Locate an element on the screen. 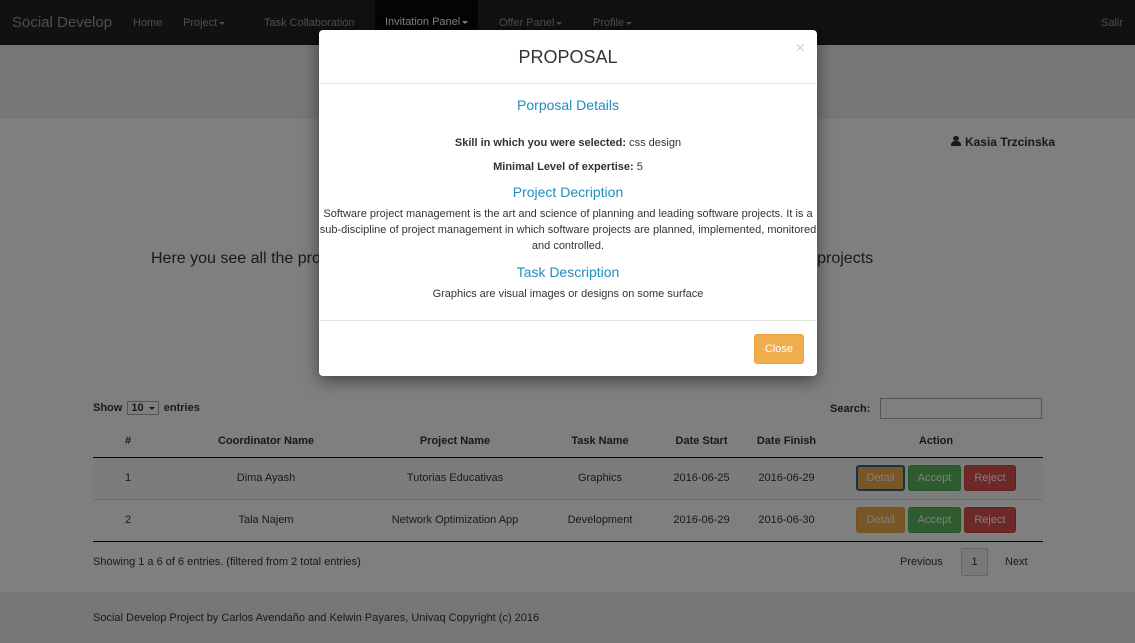 The image size is (1135, 643). modal-title: PROPOSAL is located at coordinates (568, 57).